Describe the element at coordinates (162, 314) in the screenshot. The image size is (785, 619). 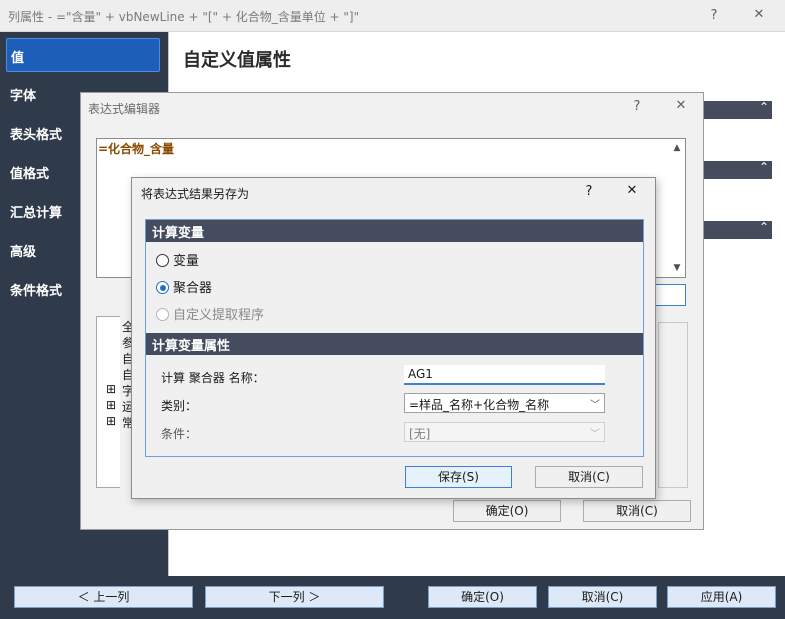
I see `radio-disabled-icon` at that location.